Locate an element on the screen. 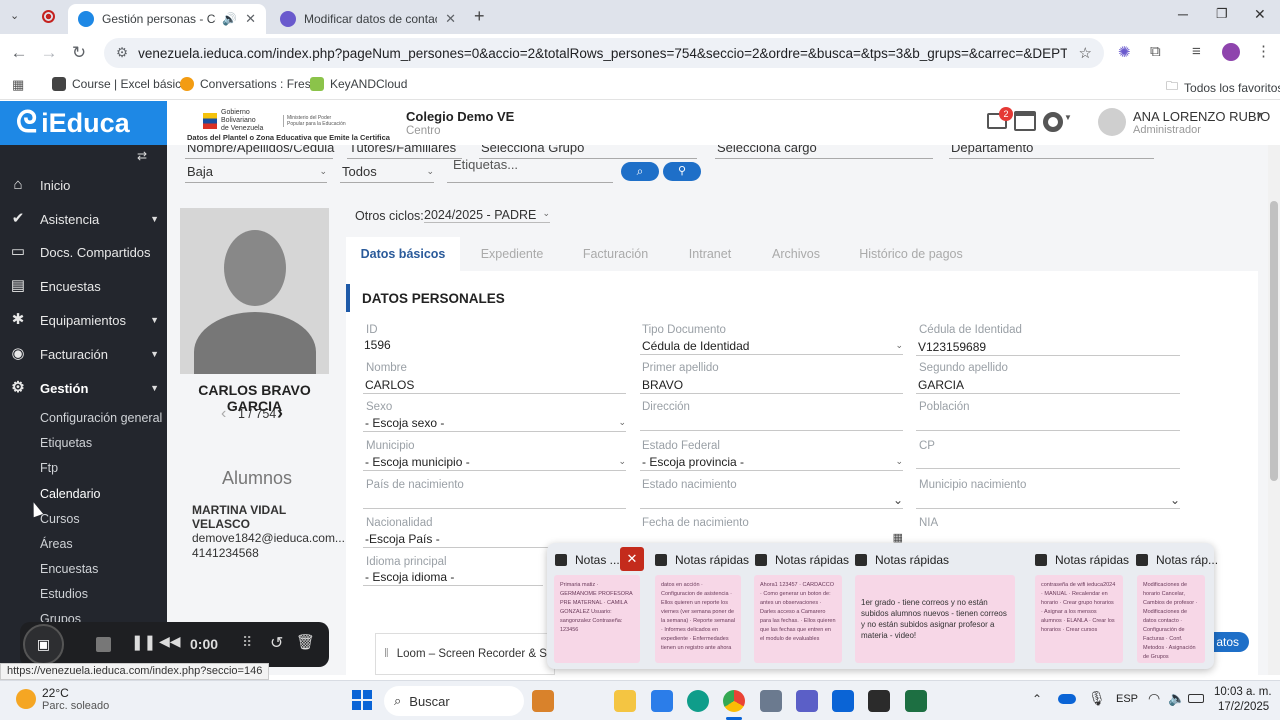  submenu-calendario: Calendario is located at coordinates (70, 494).